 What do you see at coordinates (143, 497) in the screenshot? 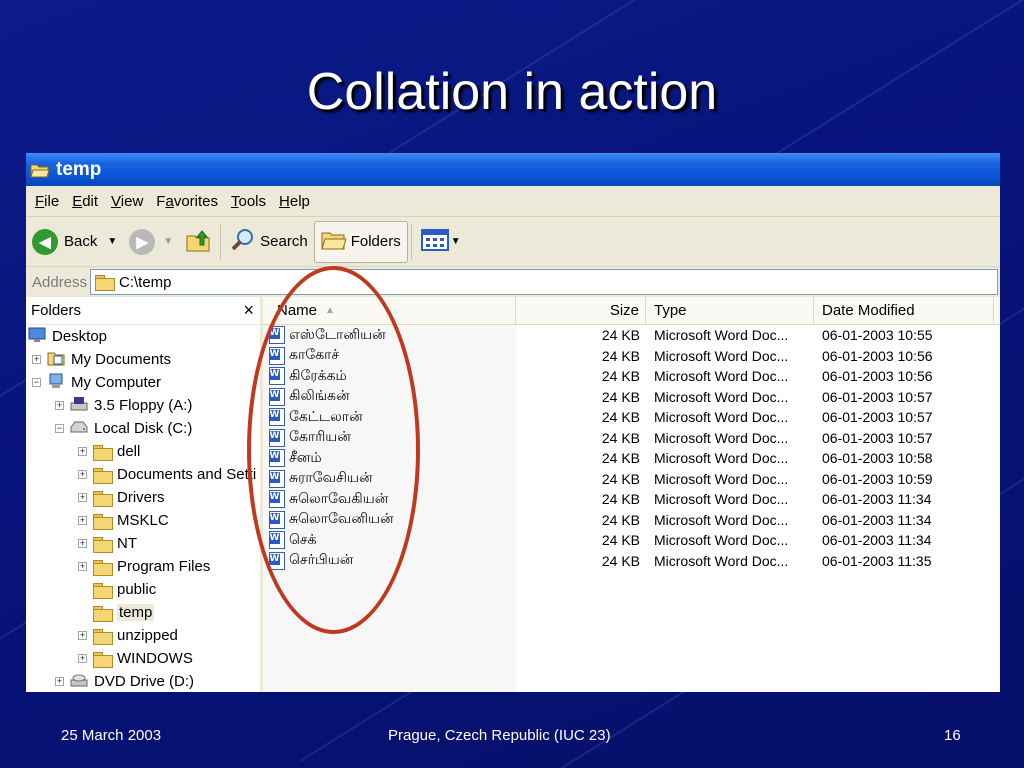
I see `tree-item-drivers: + Drivers` at bounding box center [143, 497].